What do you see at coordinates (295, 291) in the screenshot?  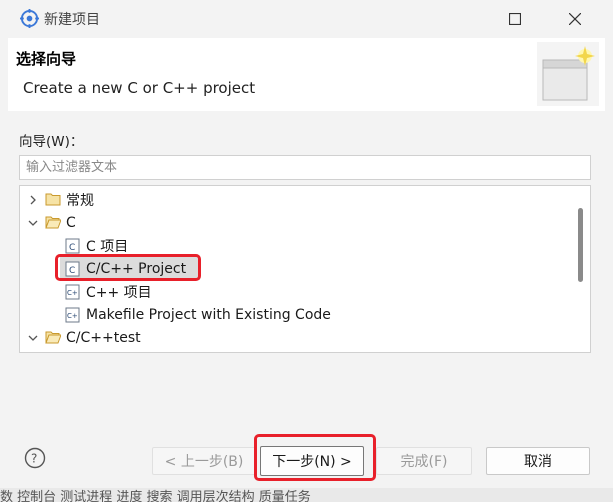 I see `tree-item-cplusplus-project: C+ C++ 项目` at bounding box center [295, 291].